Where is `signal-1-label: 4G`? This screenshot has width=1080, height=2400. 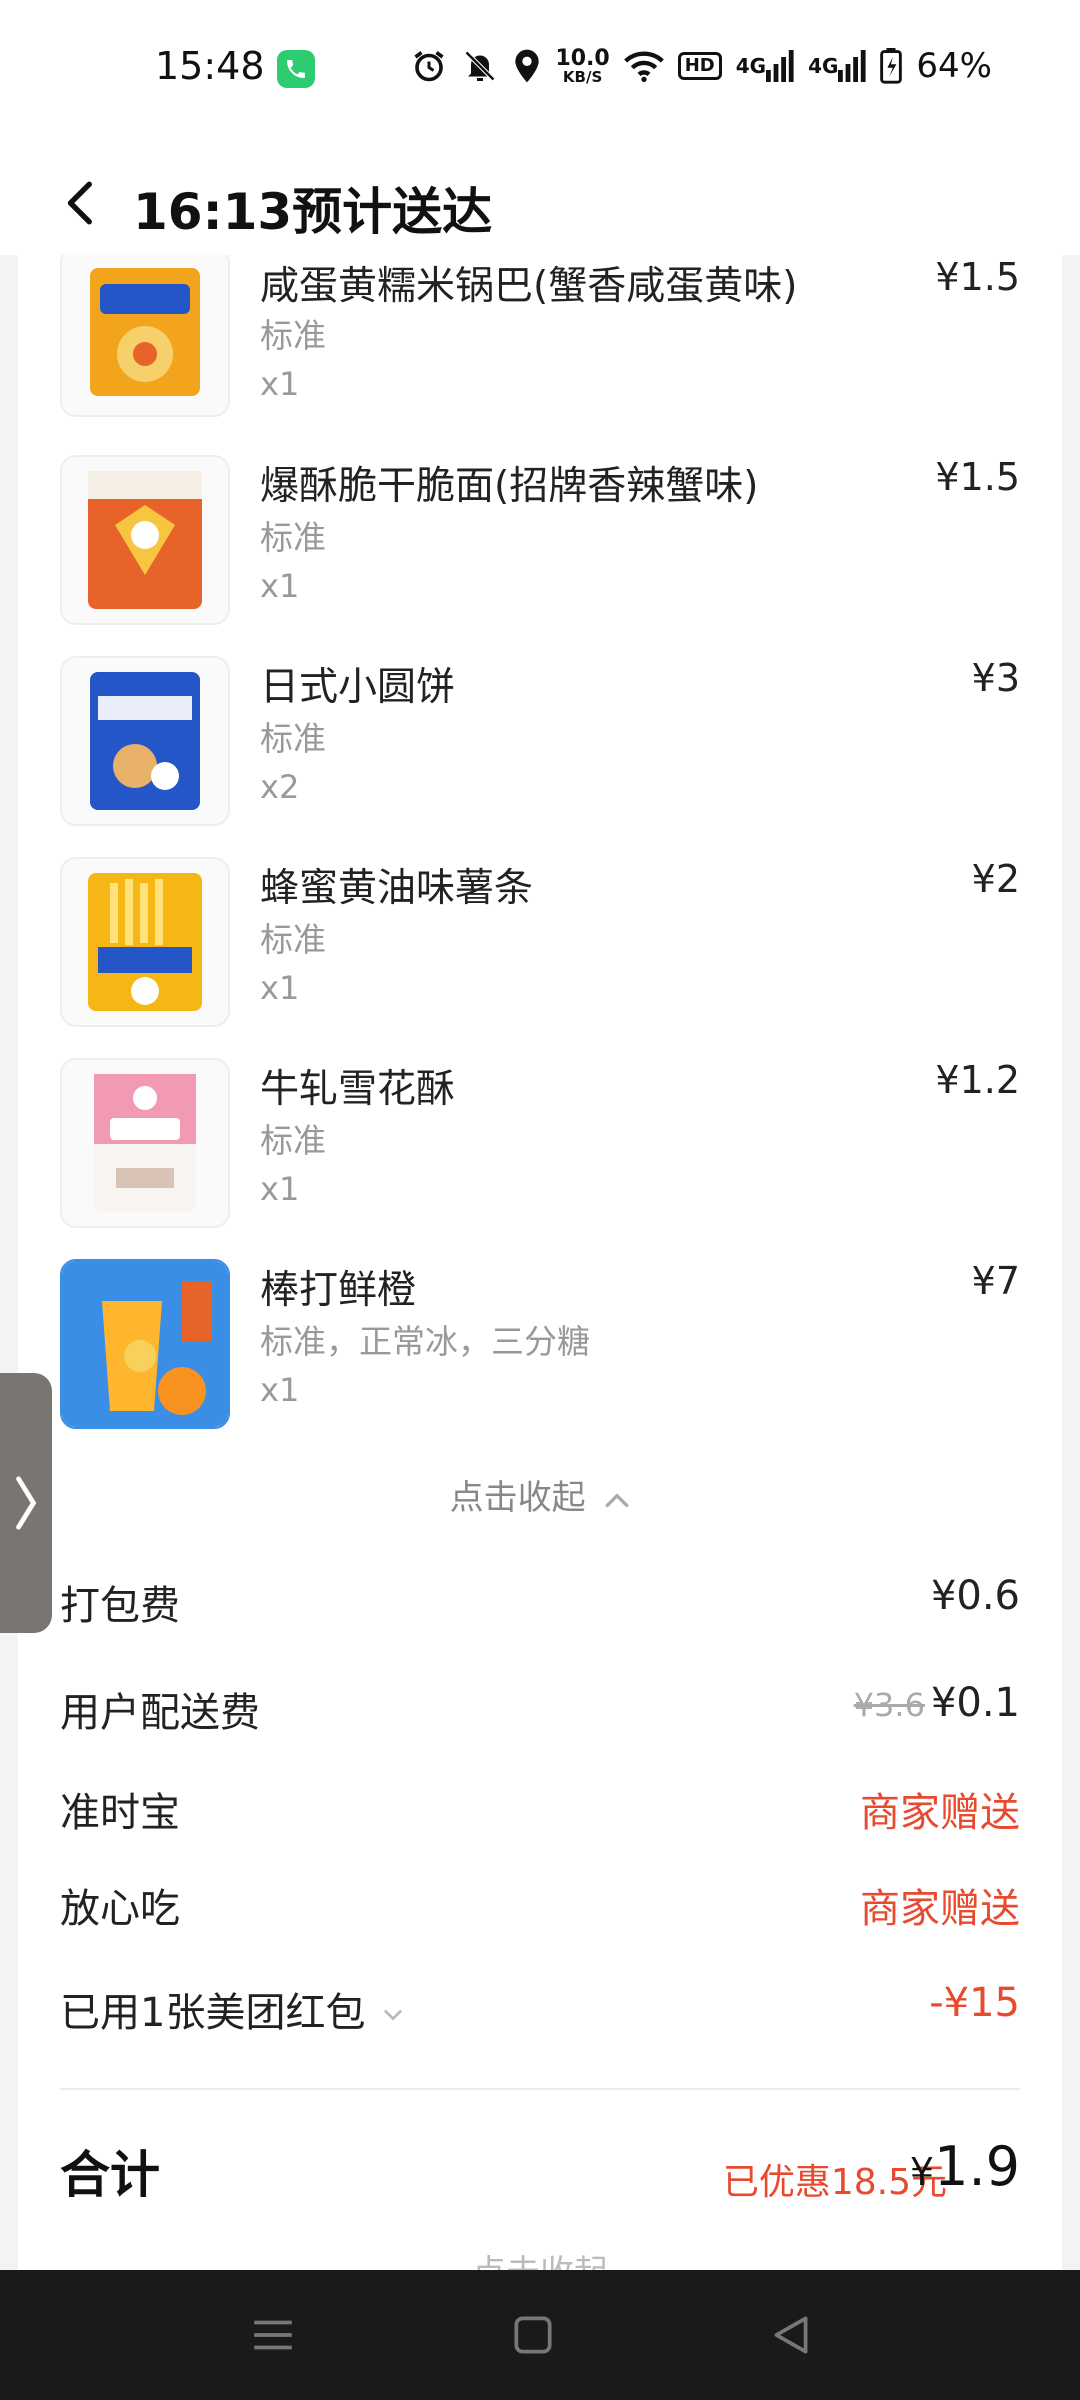
signal-1-label: 4G is located at coordinates (751, 66).